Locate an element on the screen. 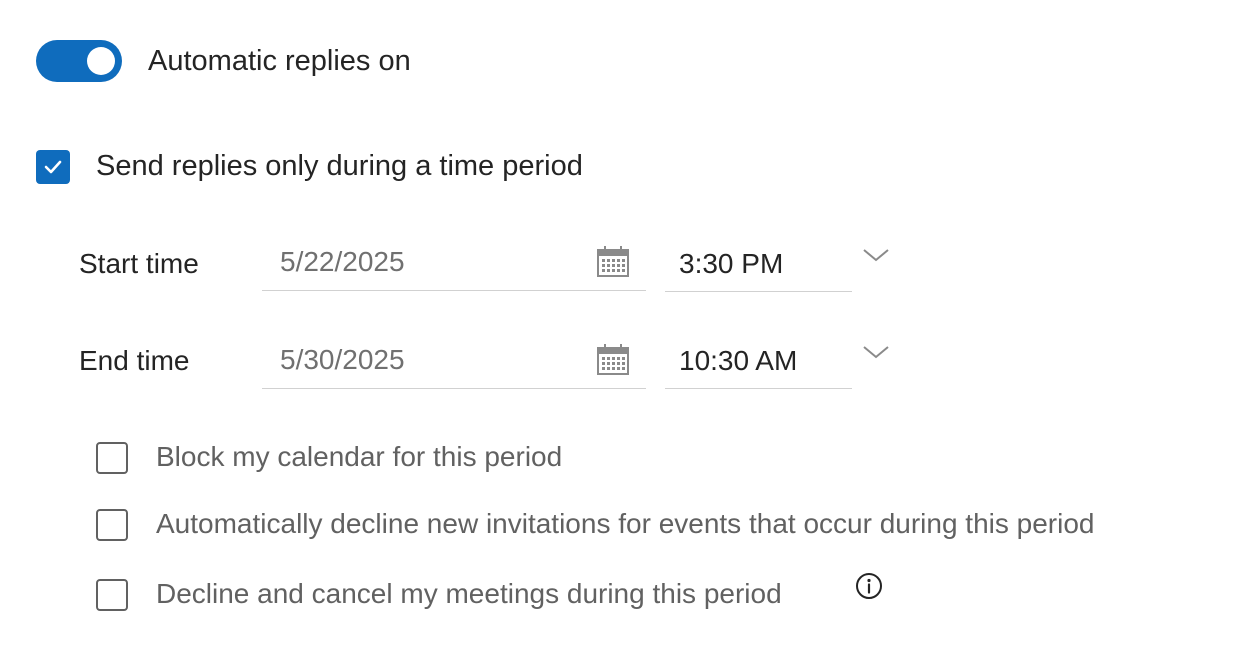 This screenshot has width=1250, height=650. decline-invitations-checkbox is located at coordinates (112, 525).